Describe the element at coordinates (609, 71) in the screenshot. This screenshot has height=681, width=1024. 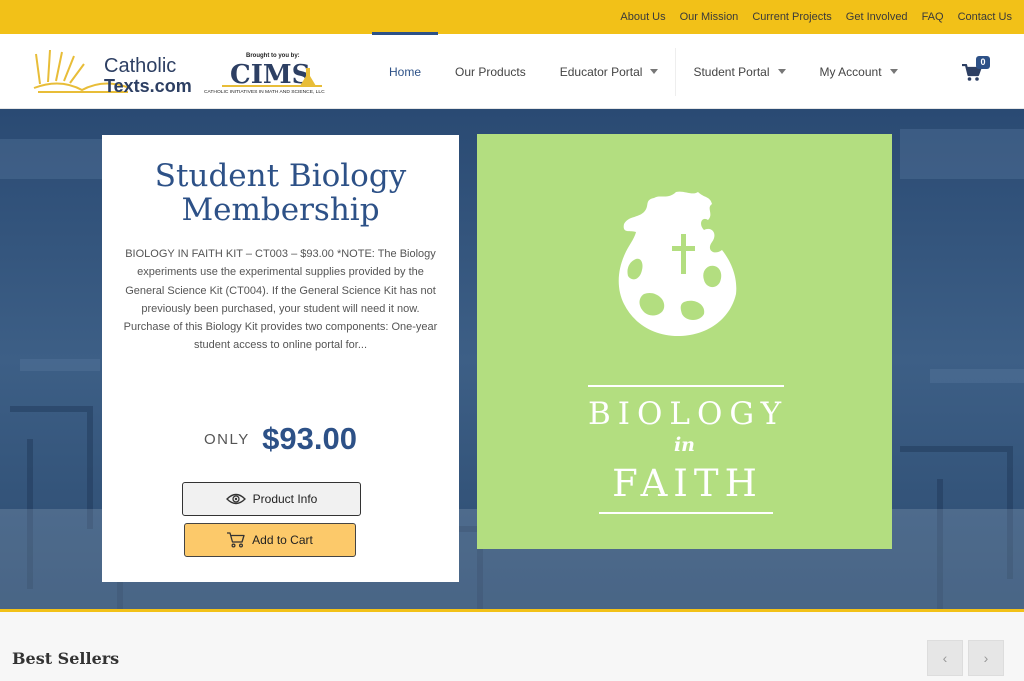
I see `nav-educator-portal: Educator Portal` at that location.